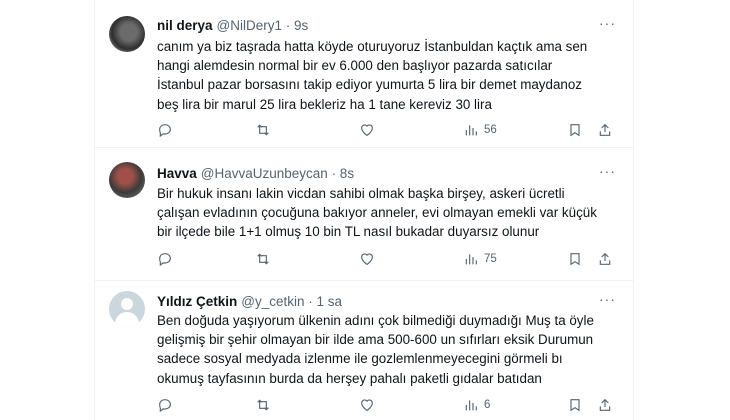  What do you see at coordinates (197, 301) in the screenshot?
I see `display-name: Yıldız Çetkin` at bounding box center [197, 301].